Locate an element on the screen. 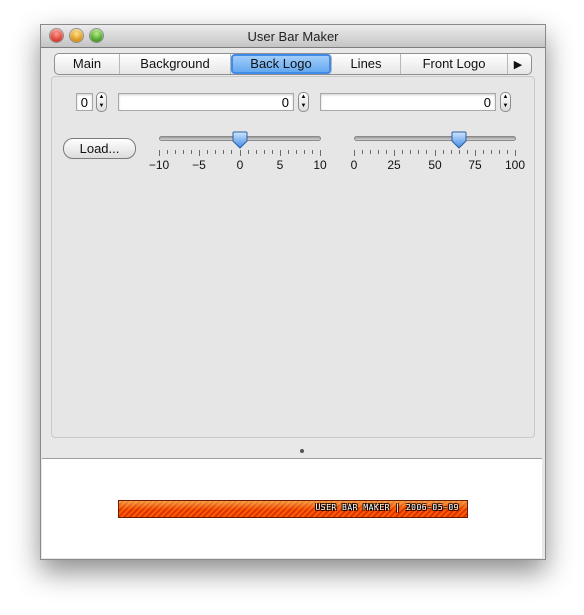 This screenshot has width=584, height=615. left-slider-tick-label: 10 is located at coordinates (320, 165).